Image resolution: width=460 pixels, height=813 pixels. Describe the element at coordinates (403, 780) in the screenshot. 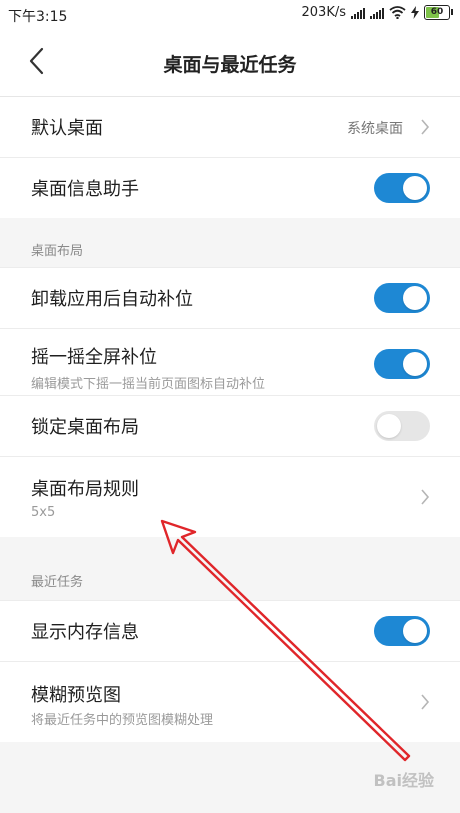

I see `watermark: Bai经验` at that location.